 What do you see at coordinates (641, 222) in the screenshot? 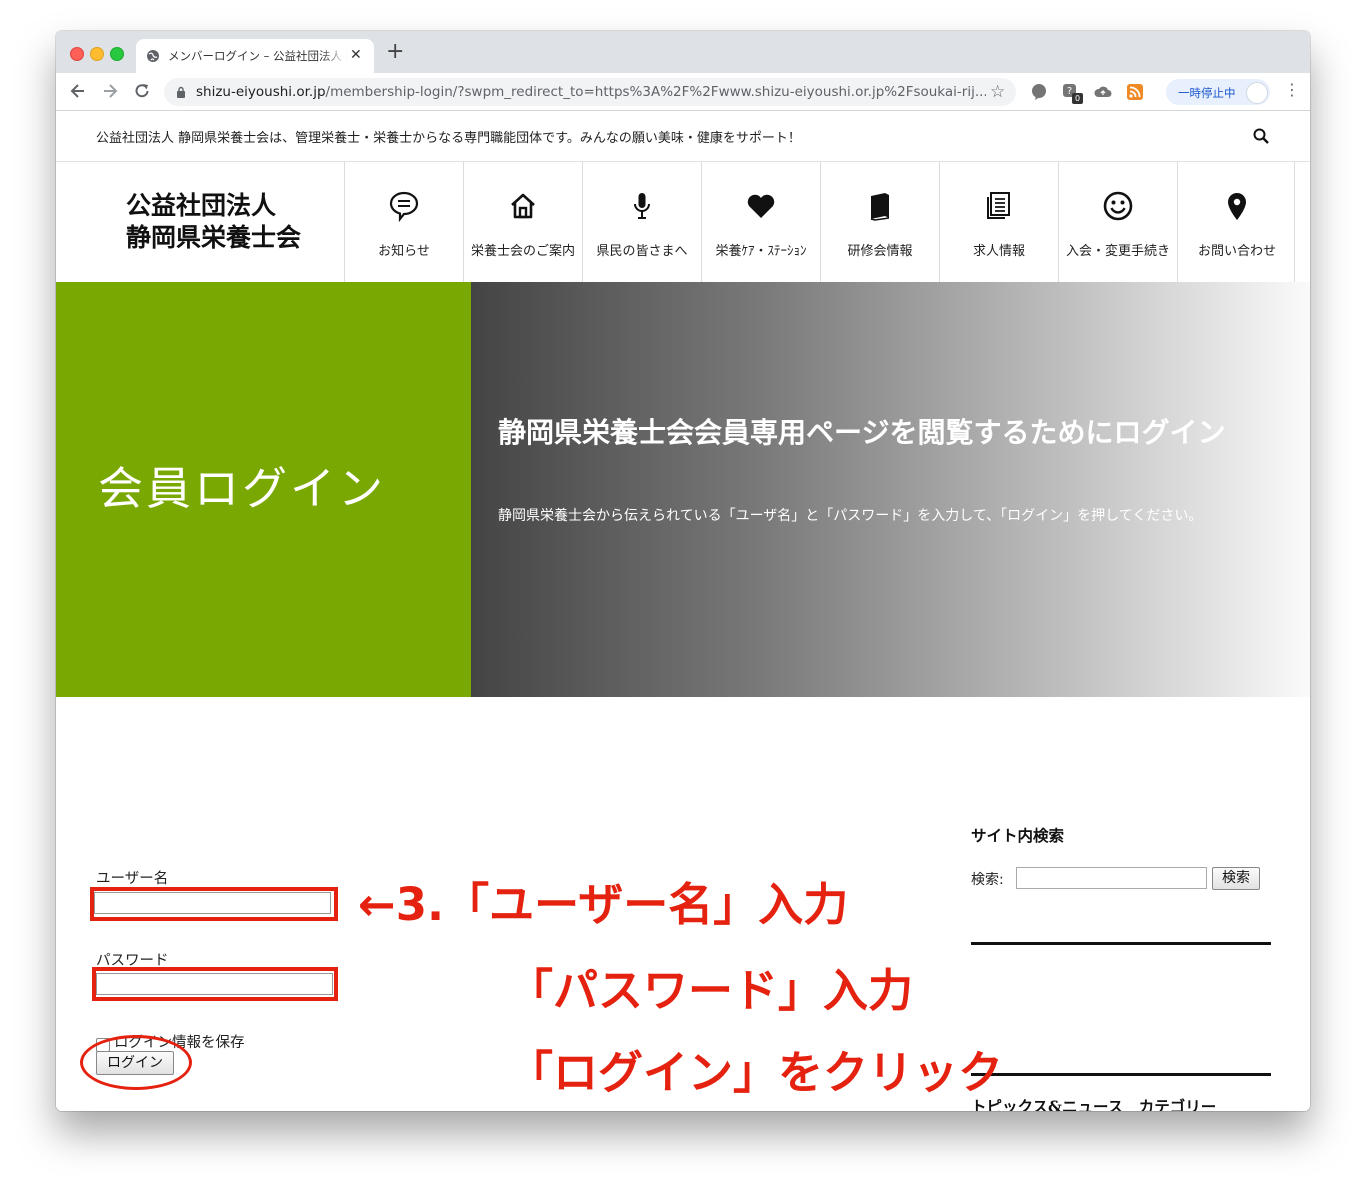
I see `nav-item-citizens: 県民の皆さまへ` at bounding box center [641, 222].